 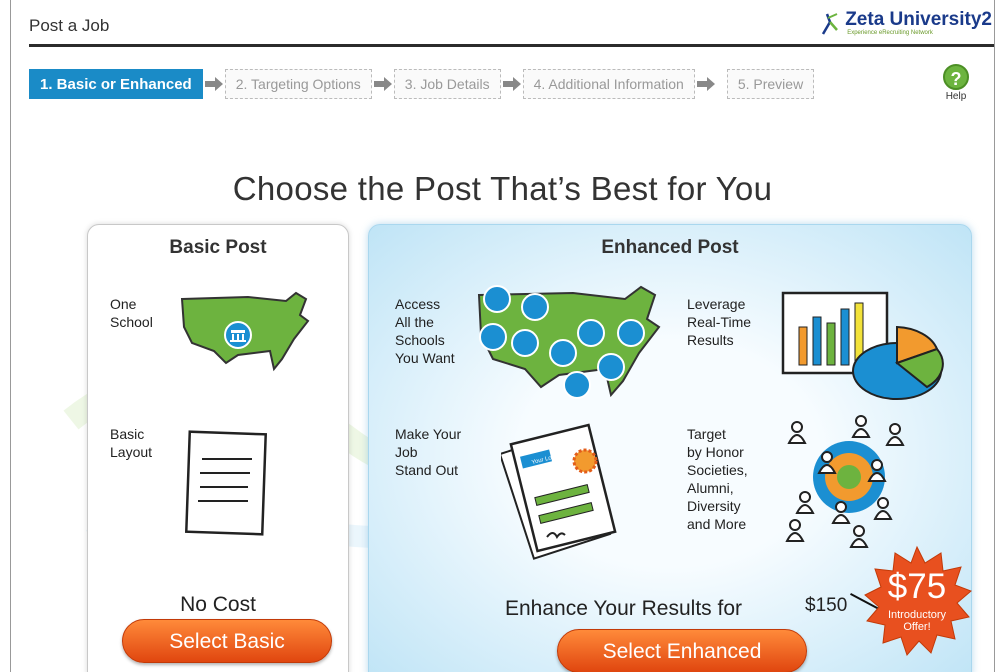 What do you see at coordinates (830, 24) in the screenshot?
I see `runner-logo-icon` at bounding box center [830, 24].